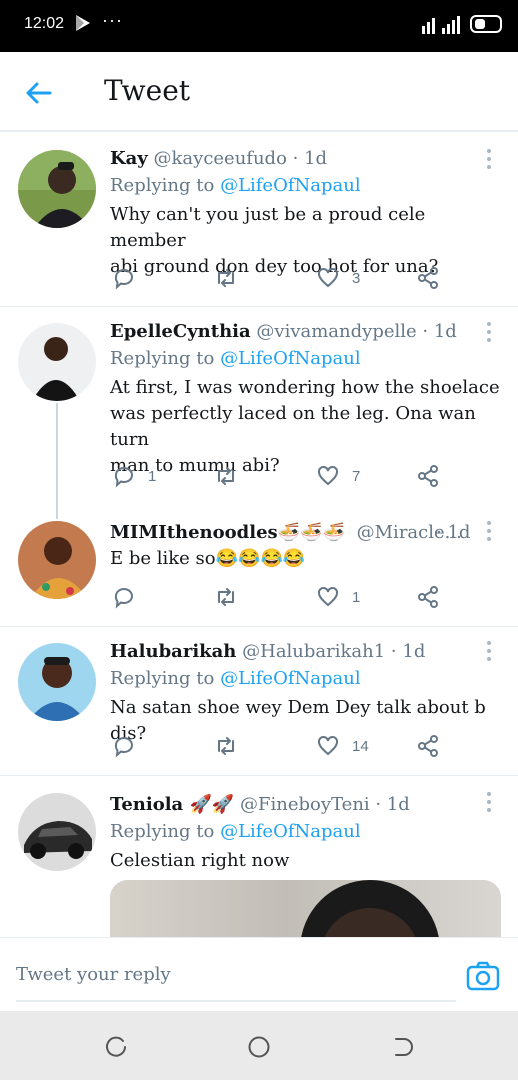 Image resolution: width=518 pixels, height=1080 pixels. What do you see at coordinates (208, 558) in the screenshot?
I see `tweet-text-line: E be like so😂😂😂😂` at bounding box center [208, 558].